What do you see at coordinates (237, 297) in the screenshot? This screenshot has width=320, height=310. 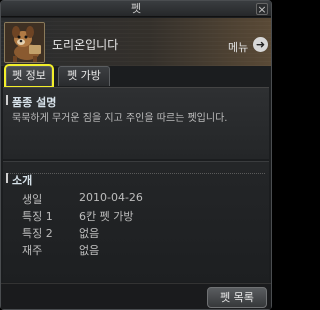 I see `pet-list-button: 펫 목록` at bounding box center [237, 297].